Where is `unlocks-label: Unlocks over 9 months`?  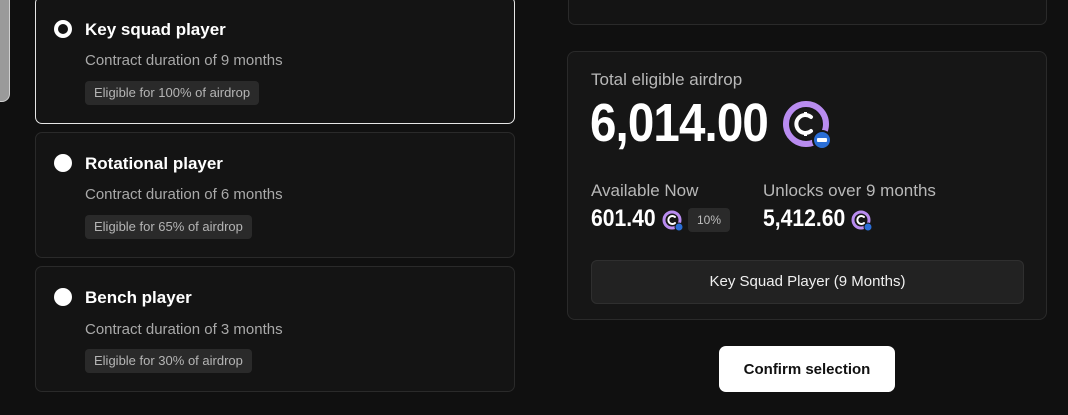
unlocks-label: Unlocks over 9 months is located at coordinates (849, 190).